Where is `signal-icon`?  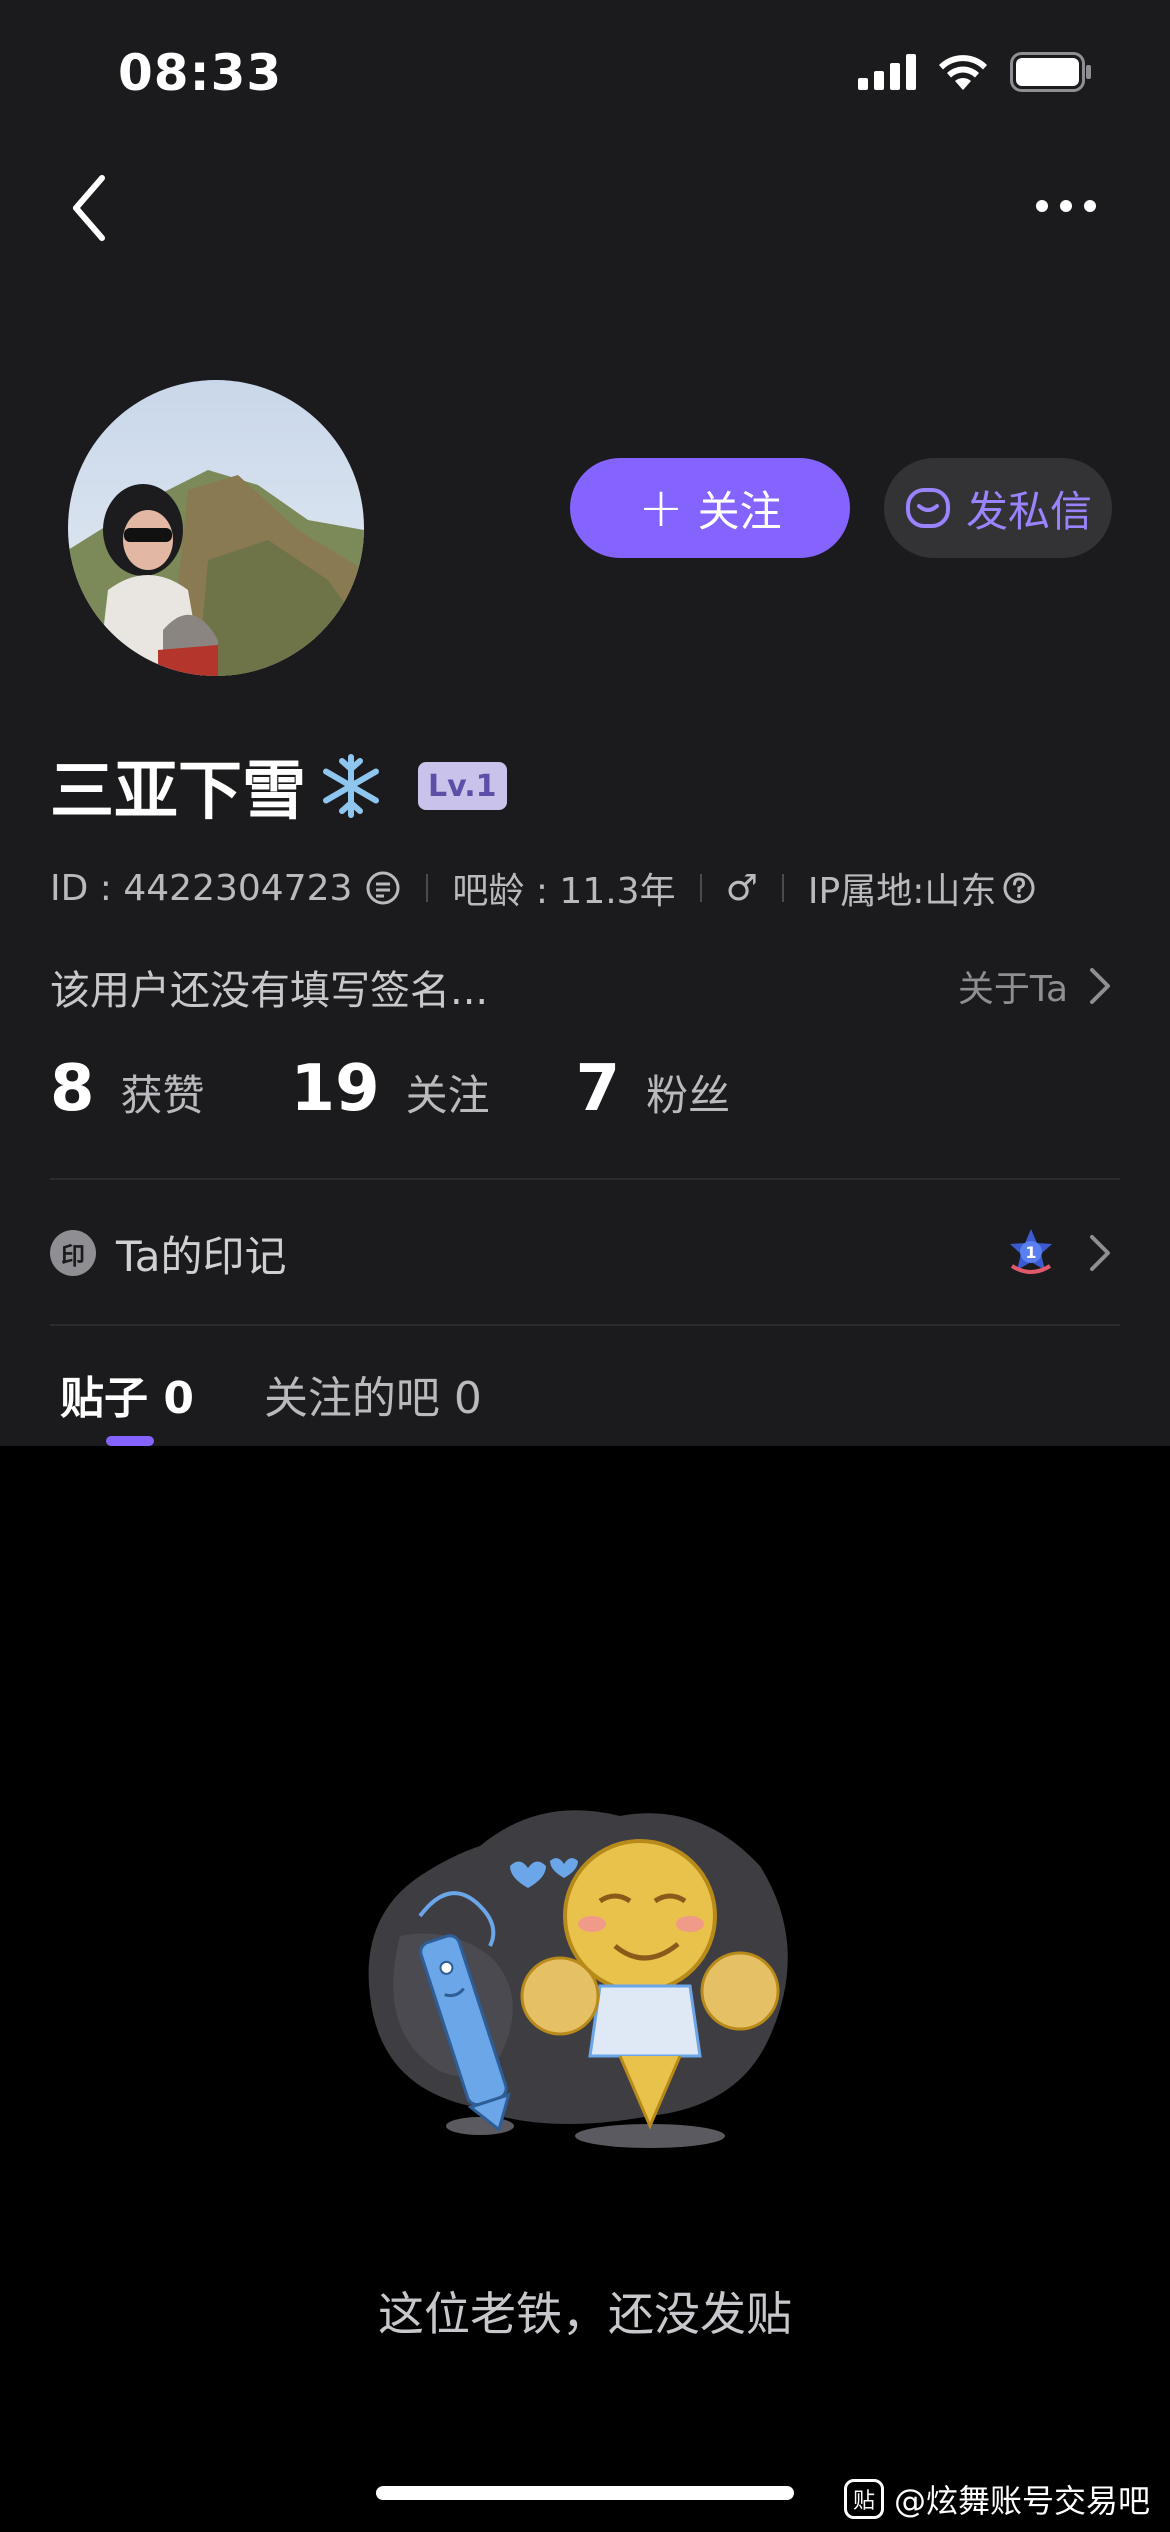
signal-icon is located at coordinates (887, 72).